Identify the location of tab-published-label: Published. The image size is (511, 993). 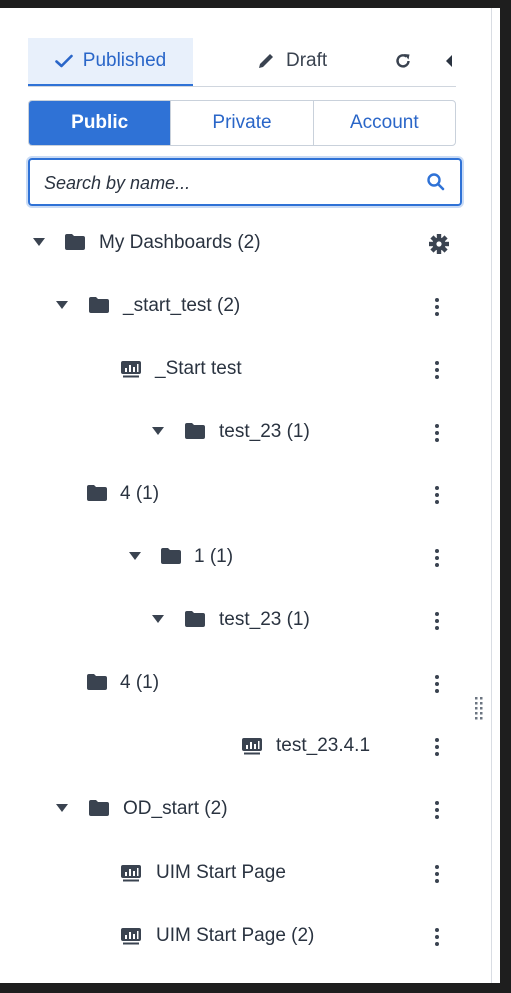
(124, 60).